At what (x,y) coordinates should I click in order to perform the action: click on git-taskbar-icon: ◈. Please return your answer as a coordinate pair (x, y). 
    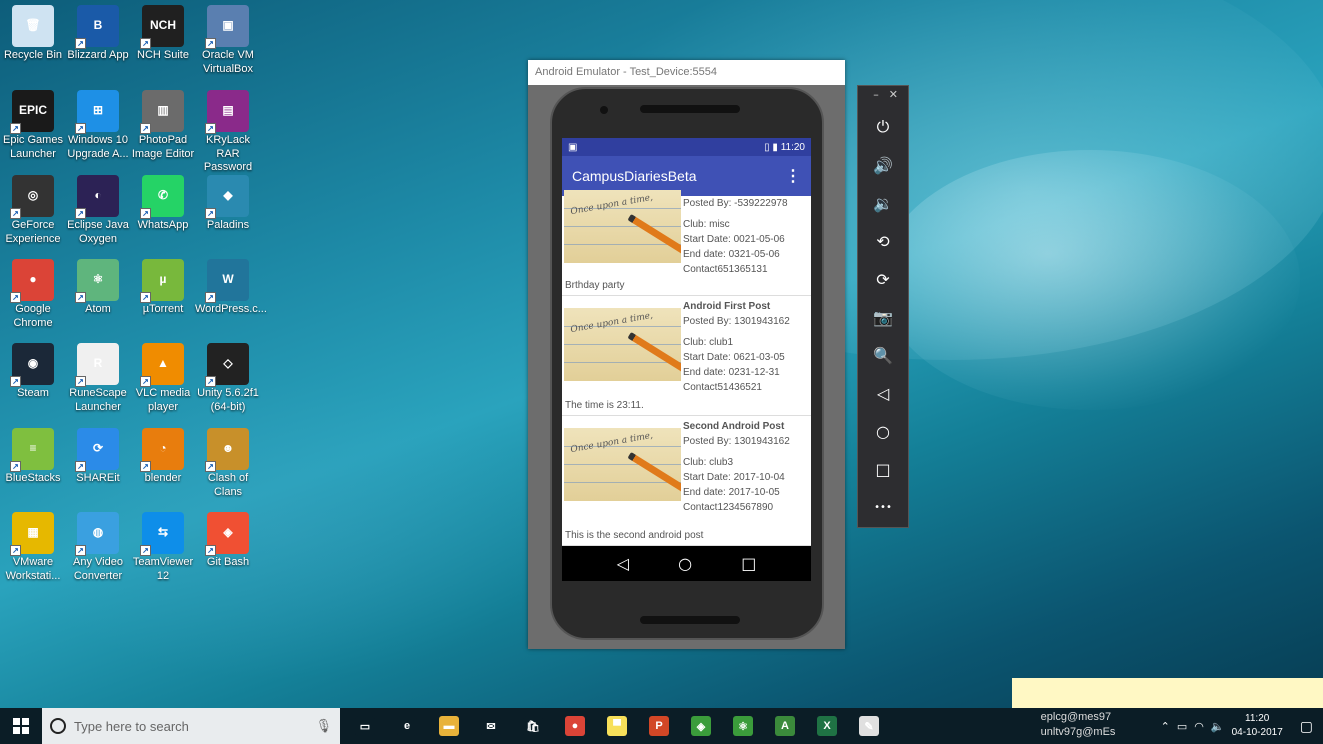
    Looking at the image, I should click on (701, 726).